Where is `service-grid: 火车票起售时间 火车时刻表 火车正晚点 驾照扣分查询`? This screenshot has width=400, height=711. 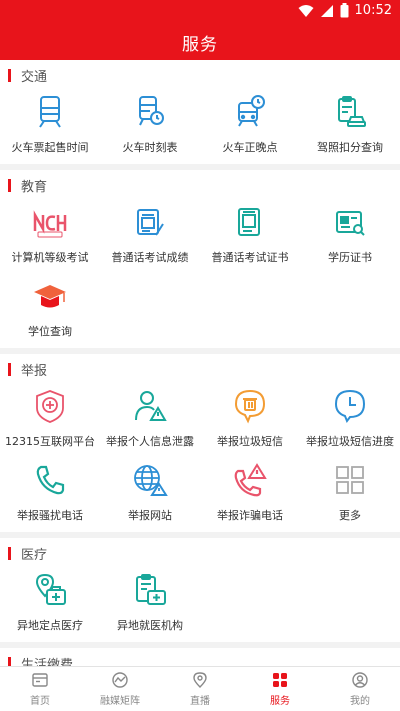
service-grid: 火车票起售时间 火车时刻表 火车正晚点 驾照扣分查询 is located at coordinates (200, 127).